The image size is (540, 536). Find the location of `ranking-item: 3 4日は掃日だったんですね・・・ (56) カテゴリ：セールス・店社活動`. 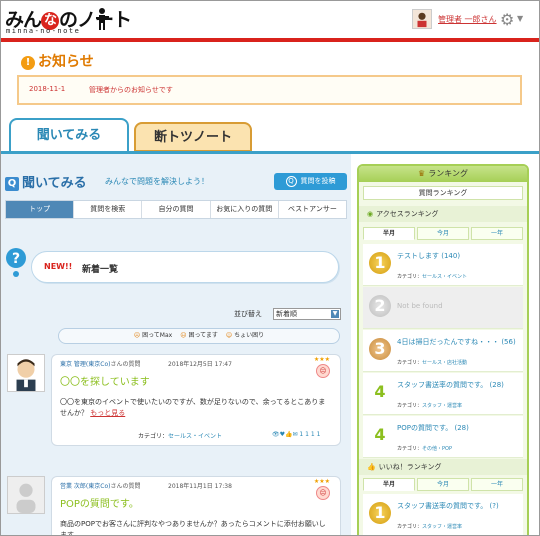

ranking-item: 3 4日は掃日だったんですね・・・ (56) カテゴリ：セールス・店社活動 is located at coordinates (443, 351).